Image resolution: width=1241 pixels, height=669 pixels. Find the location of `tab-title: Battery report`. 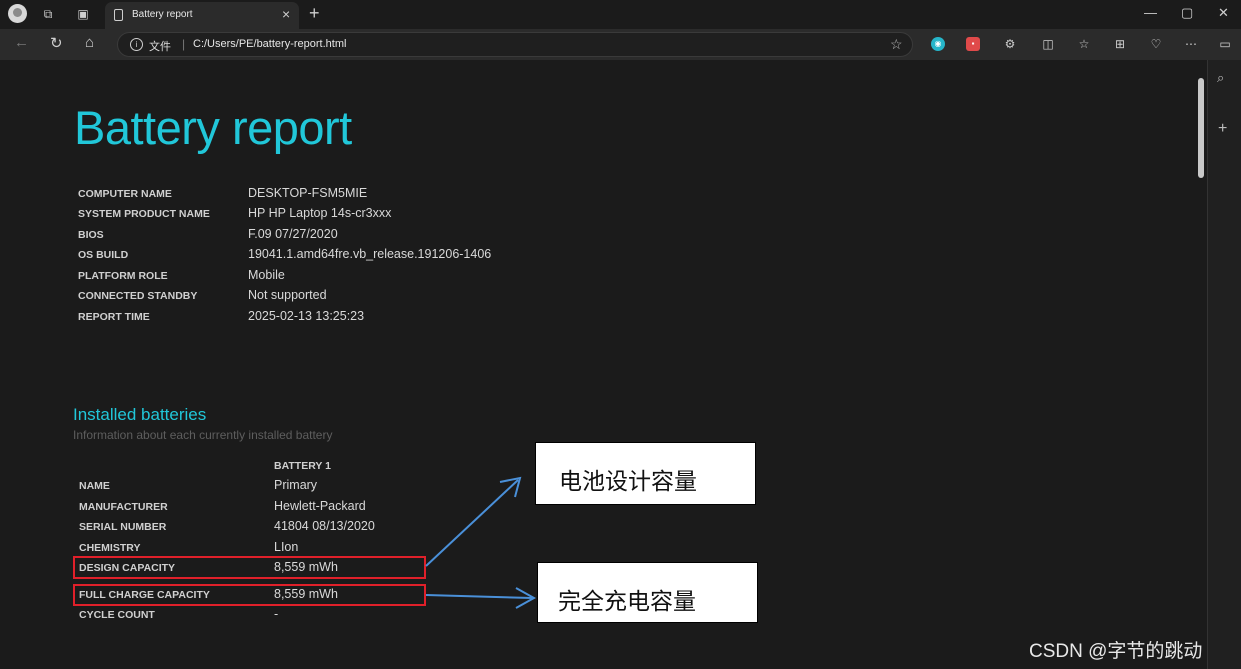

tab-title: Battery report is located at coordinates (162, 14).